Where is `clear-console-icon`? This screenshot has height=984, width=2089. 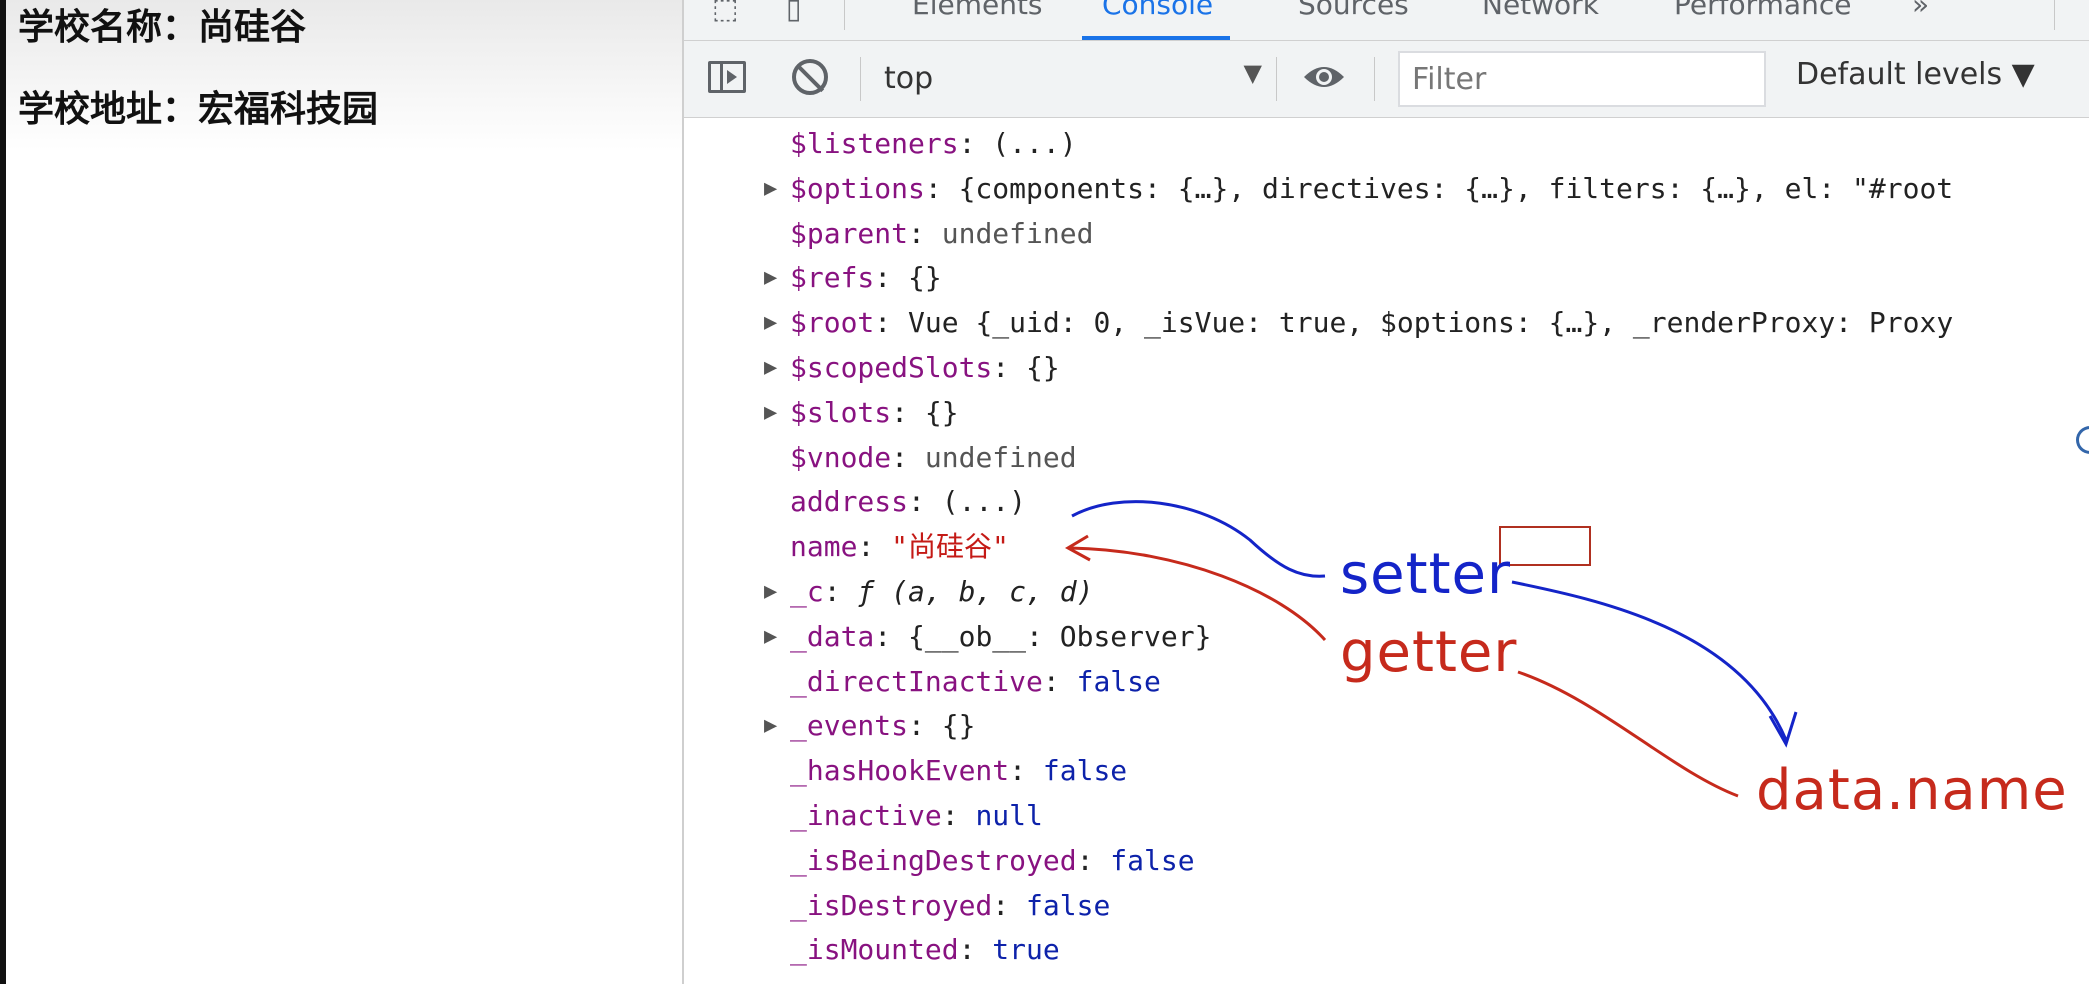
clear-console-icon is located at coordinates (810, 77).